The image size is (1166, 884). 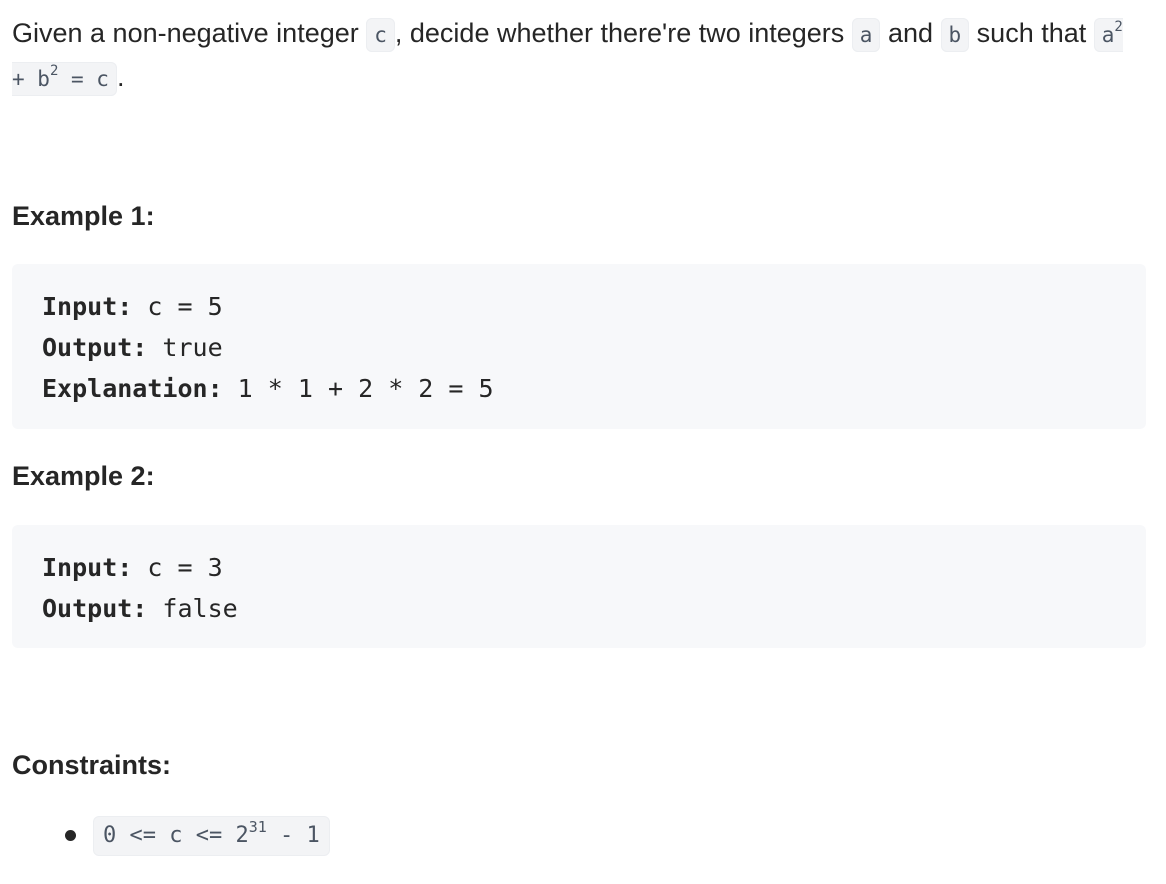 I want to click on input-value: c = 5, so click(x=177, y=306).